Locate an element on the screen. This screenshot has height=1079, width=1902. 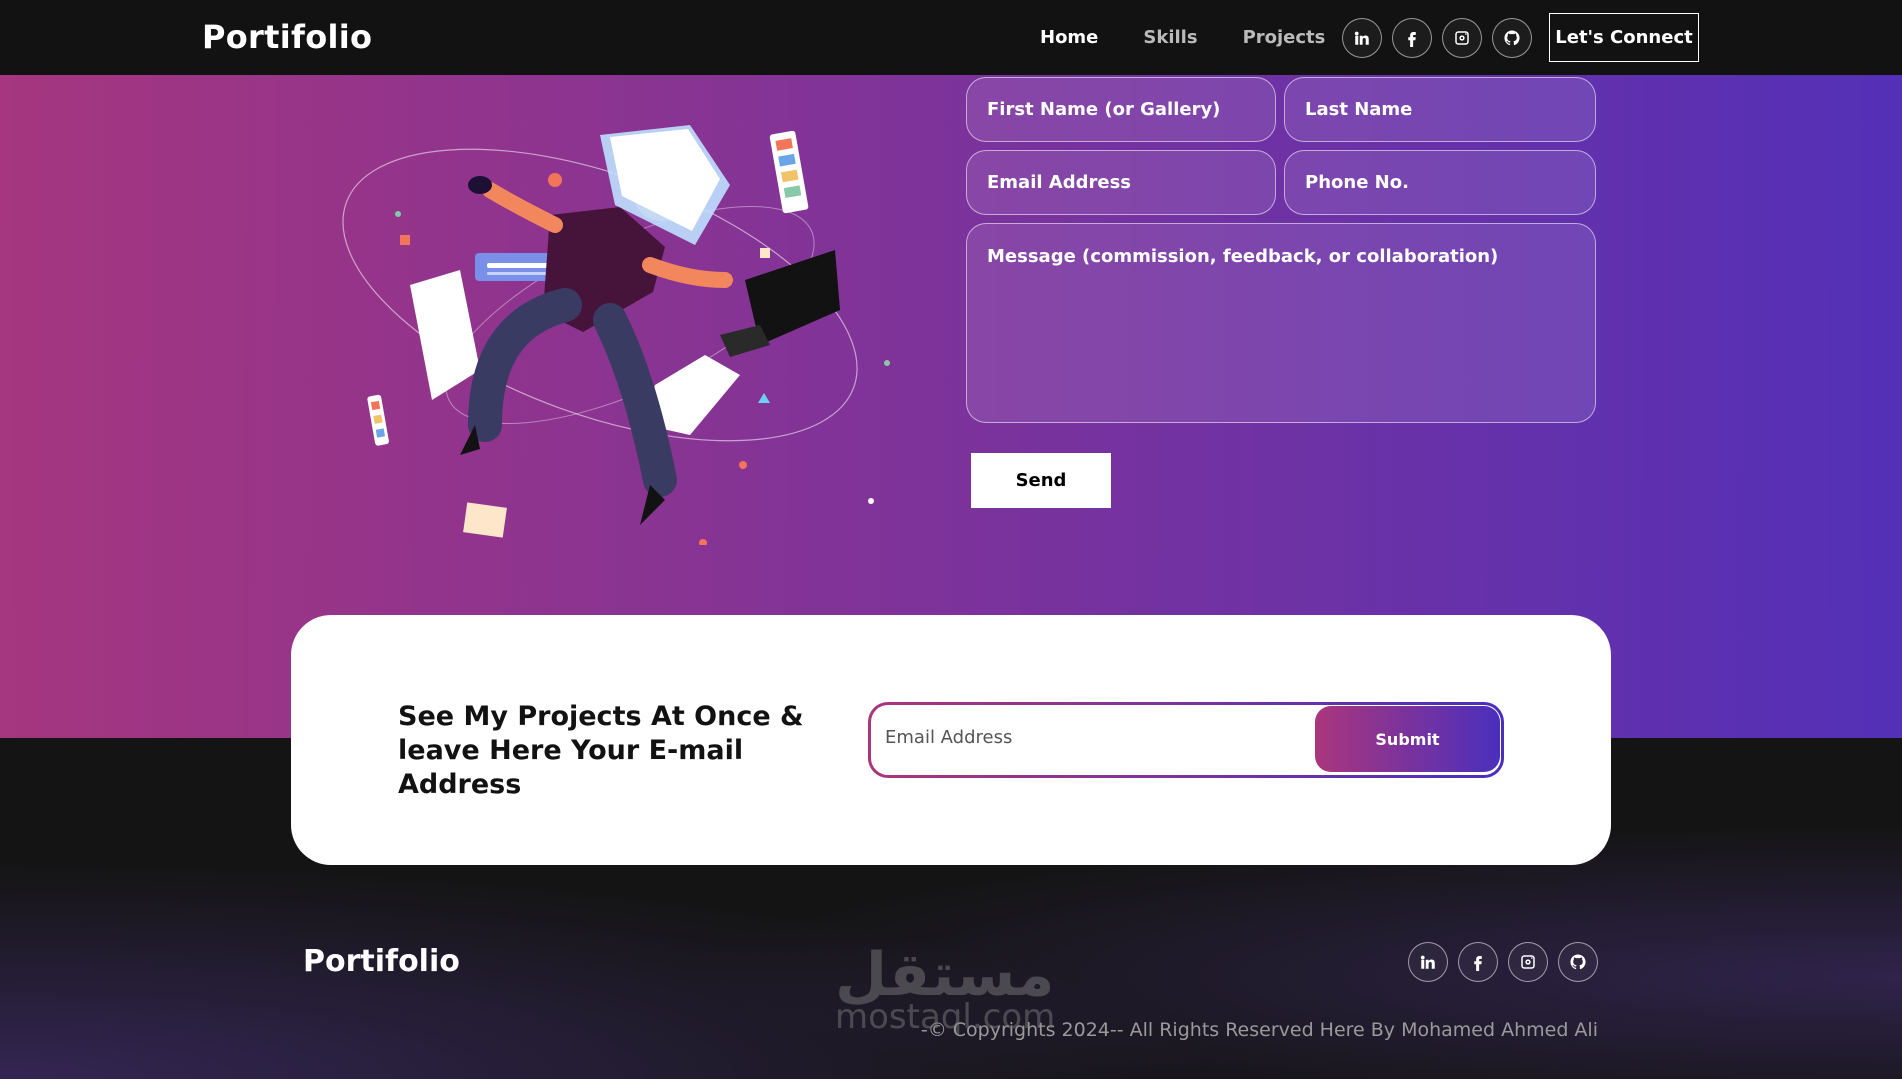
footer-brand: Portifolio is located at coordinates (381, 961).